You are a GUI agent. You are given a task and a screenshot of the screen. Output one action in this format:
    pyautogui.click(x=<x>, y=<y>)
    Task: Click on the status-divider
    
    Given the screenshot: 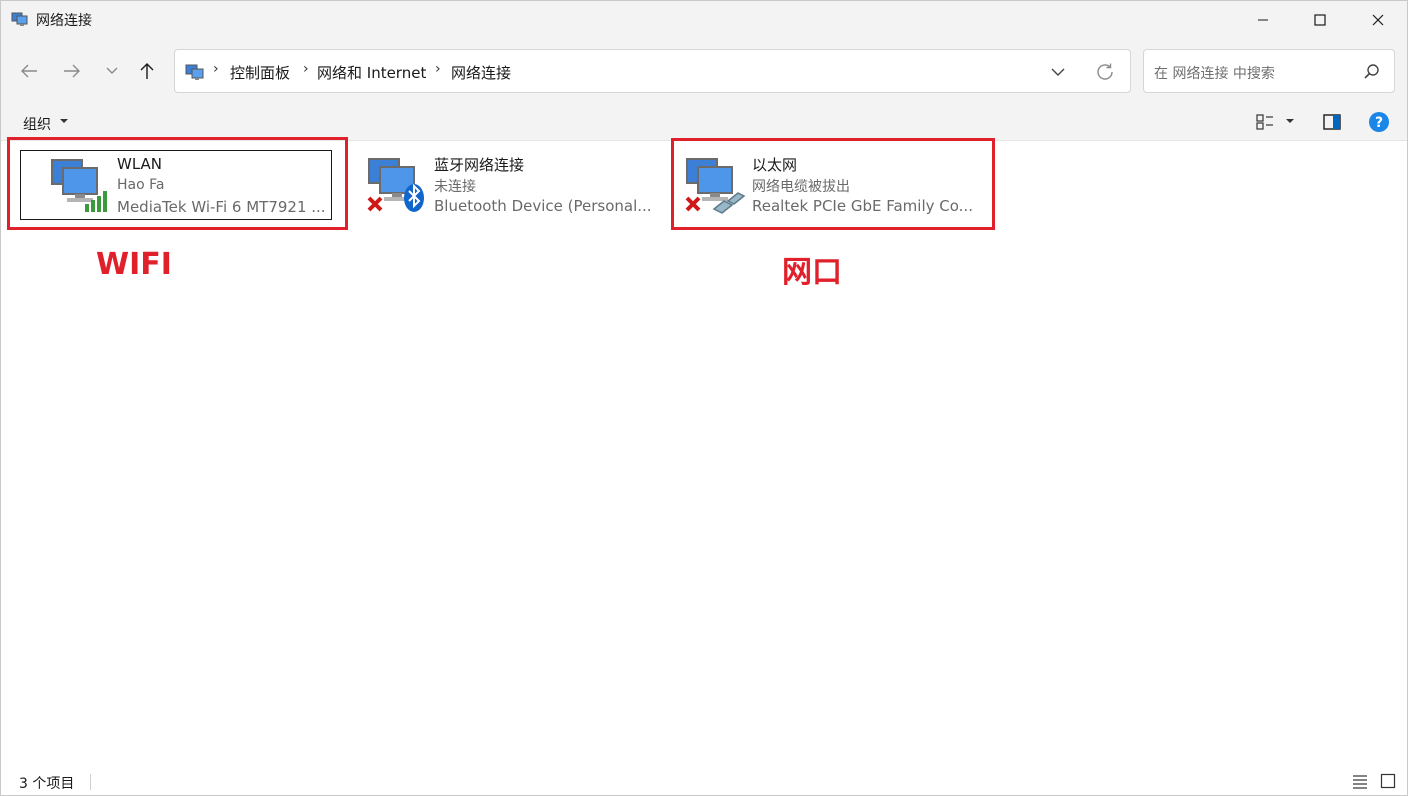 What is the action you would take?
    pyautogui.click(x=90, y=782)
    